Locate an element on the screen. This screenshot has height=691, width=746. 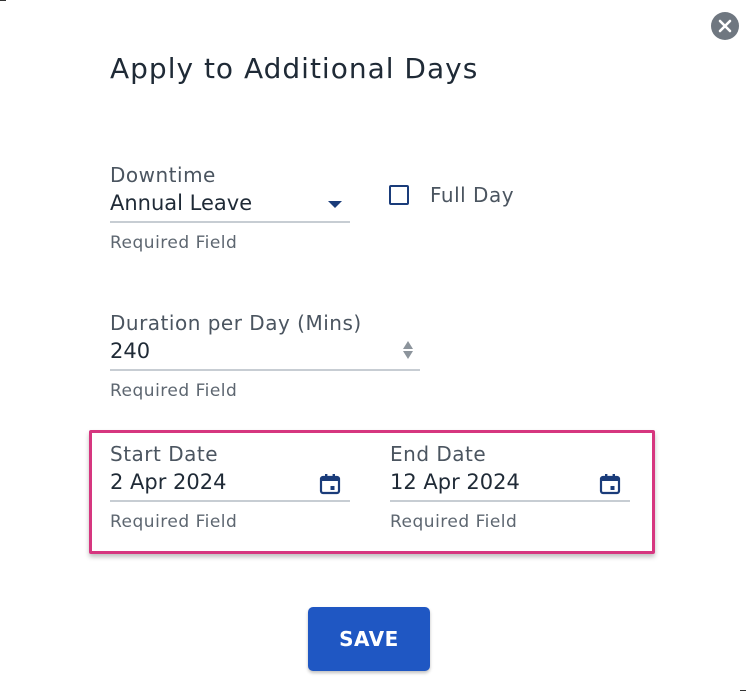
close-button is located at coordinates (725, 26).